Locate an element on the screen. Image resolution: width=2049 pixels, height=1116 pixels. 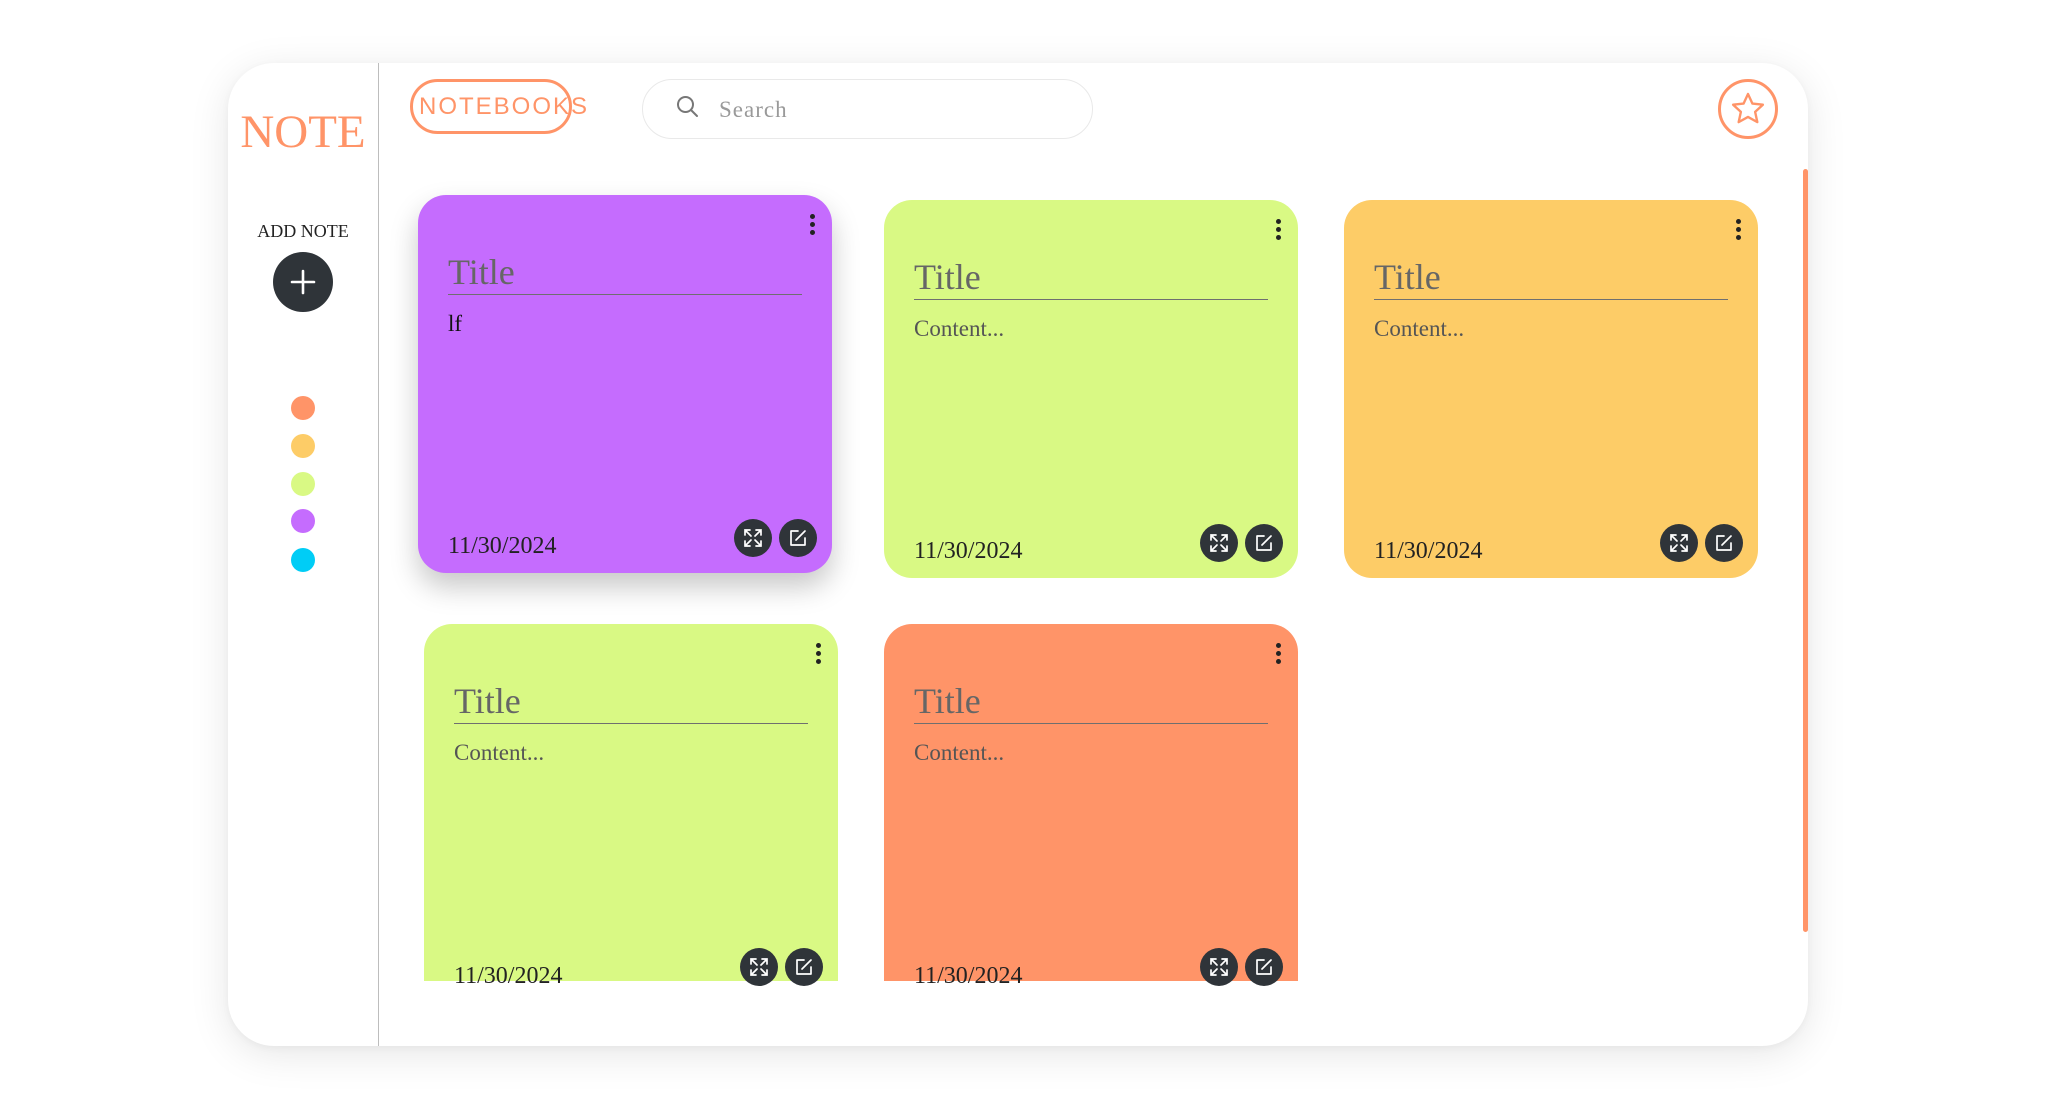
search-input is located at coordinates (889, 110).